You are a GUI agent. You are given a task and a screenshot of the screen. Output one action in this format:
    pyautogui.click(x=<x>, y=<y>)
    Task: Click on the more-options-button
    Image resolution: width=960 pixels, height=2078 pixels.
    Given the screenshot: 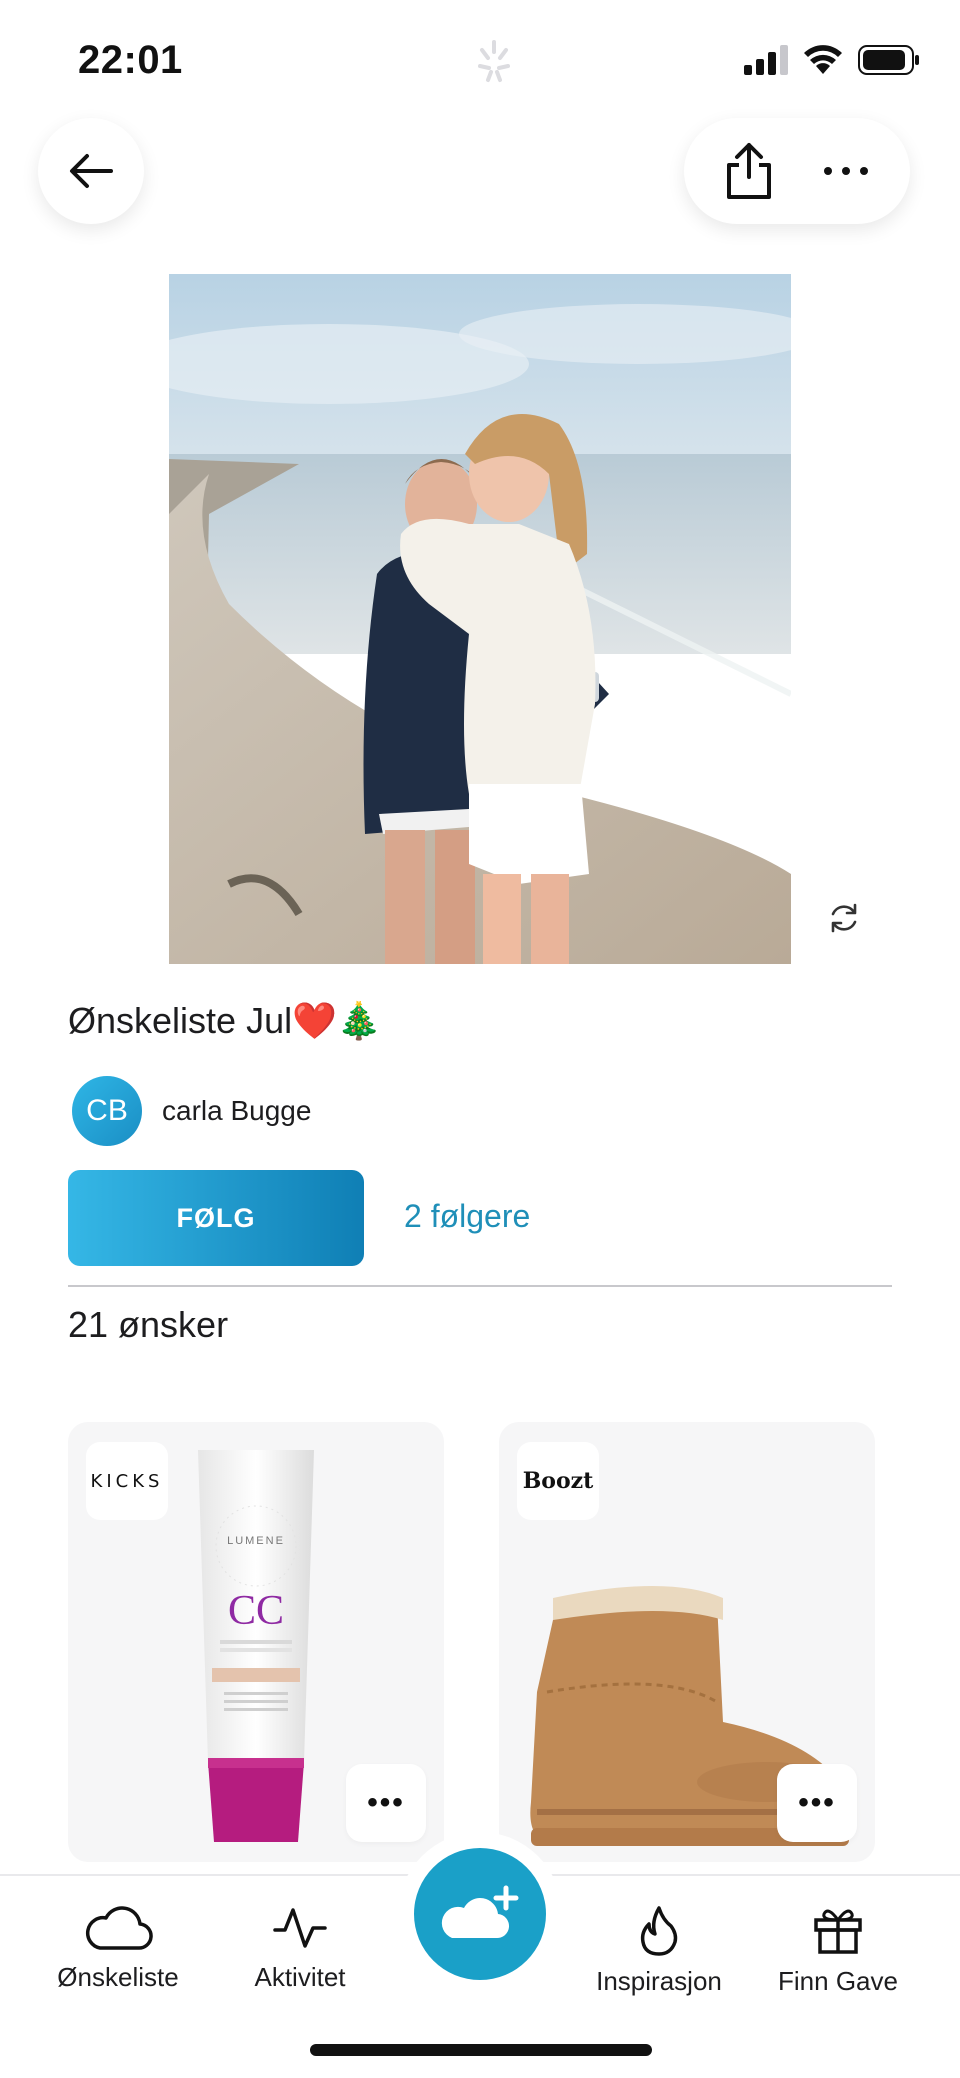 What is the action you would take?
    pyautogui.click(x=846, y=171)
    